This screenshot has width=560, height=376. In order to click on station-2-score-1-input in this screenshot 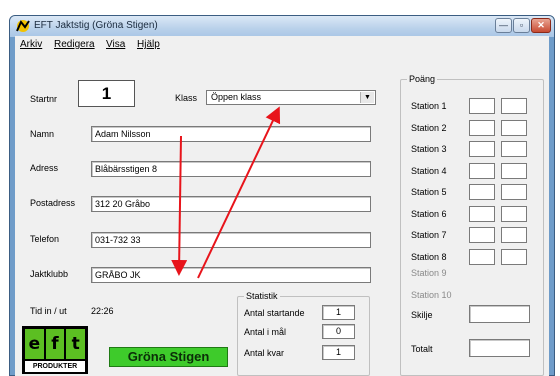, I will do `click(482, 127)`.